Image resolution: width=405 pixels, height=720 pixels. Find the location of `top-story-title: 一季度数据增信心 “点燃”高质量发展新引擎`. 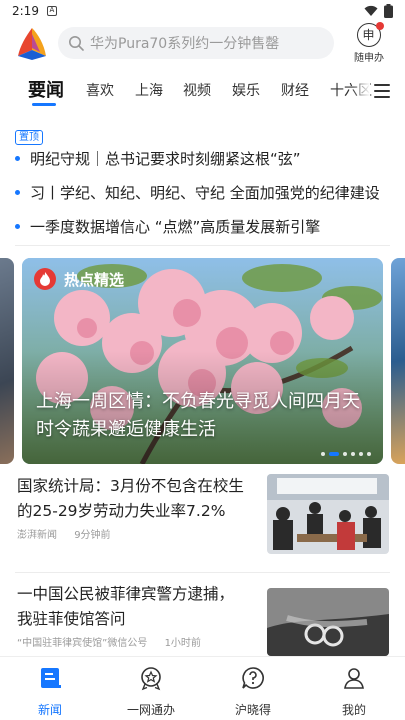

top-story-title: 一季度数据增信心 “点燃”高质量发展新引擎 is located at coordinates (175, 226).